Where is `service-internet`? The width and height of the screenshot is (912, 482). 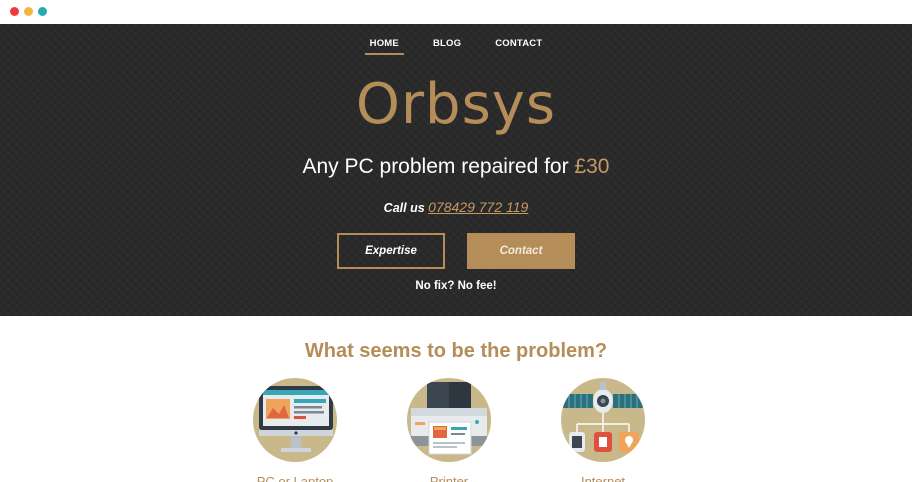
service-internet is located at coordinates (603, 420).